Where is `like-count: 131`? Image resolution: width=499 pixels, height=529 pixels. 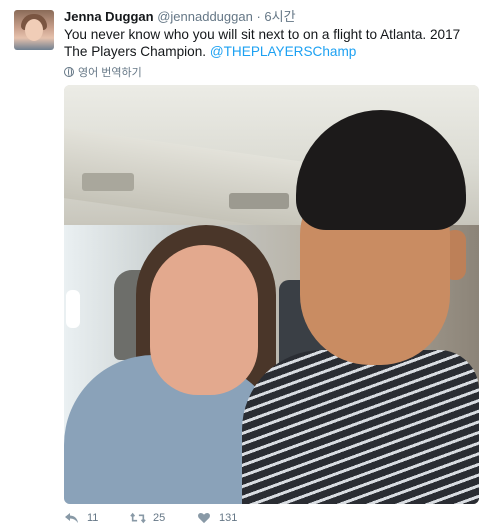
like-count: 131 is located at coordinates (228, 518).